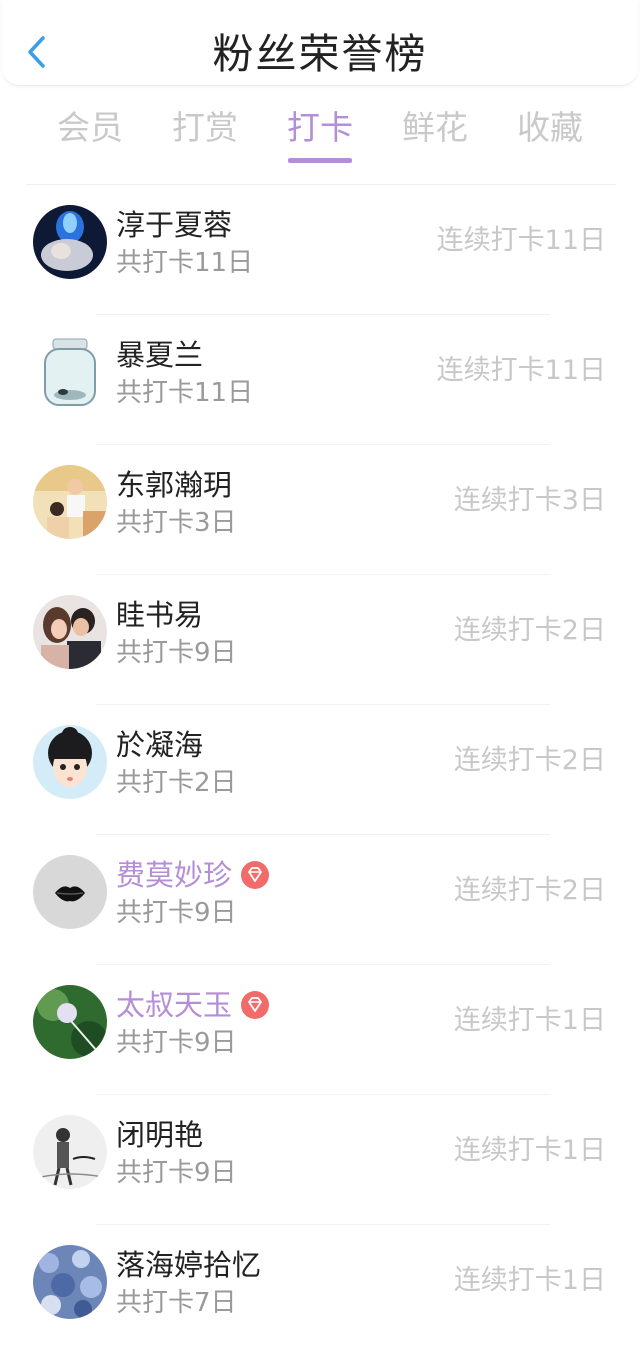  Describe the element at coordinates (174, 225) in the screenshot. I see `fan-name: 淳于夏蓉` at that location.